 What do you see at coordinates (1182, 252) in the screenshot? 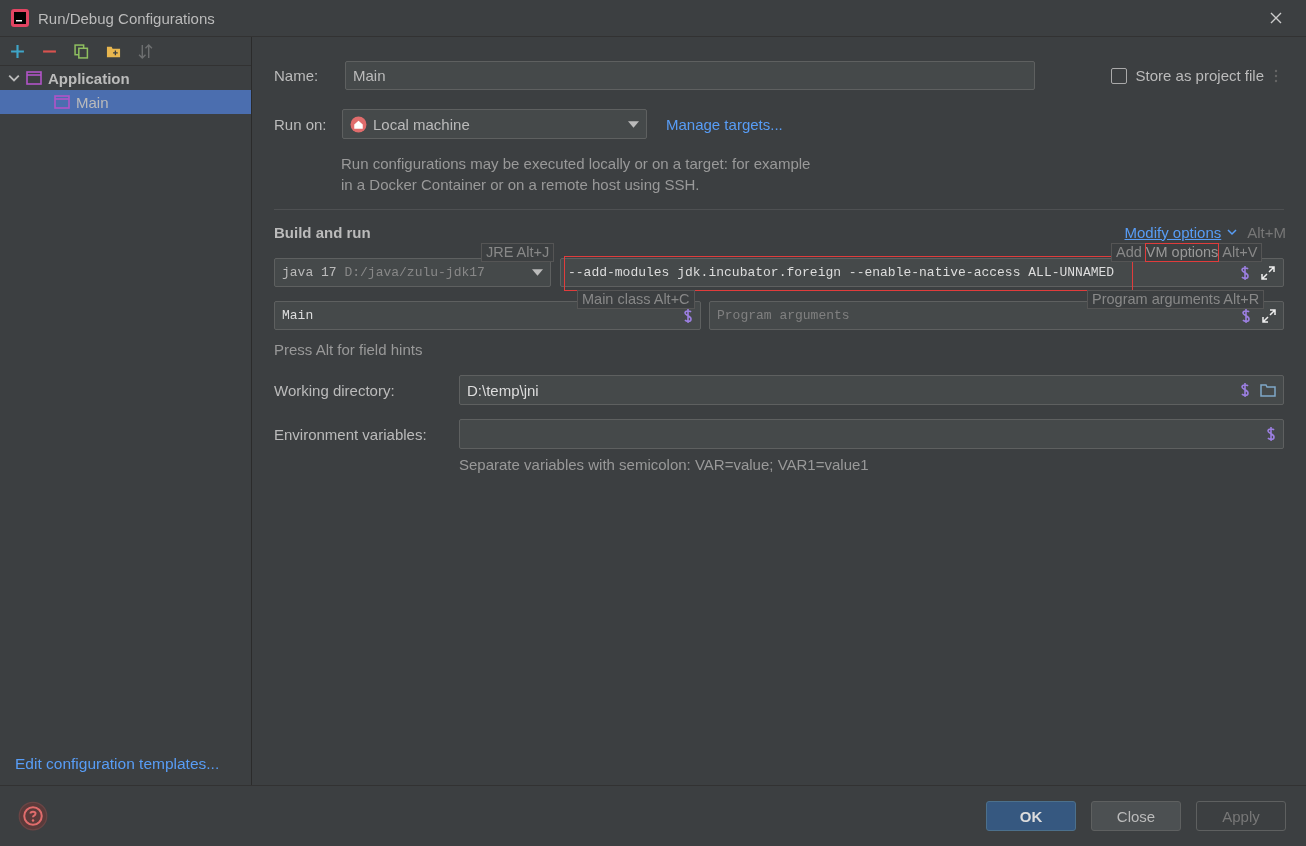
I see `tooltip-text: VM options` at bounding box center [1182, 252].